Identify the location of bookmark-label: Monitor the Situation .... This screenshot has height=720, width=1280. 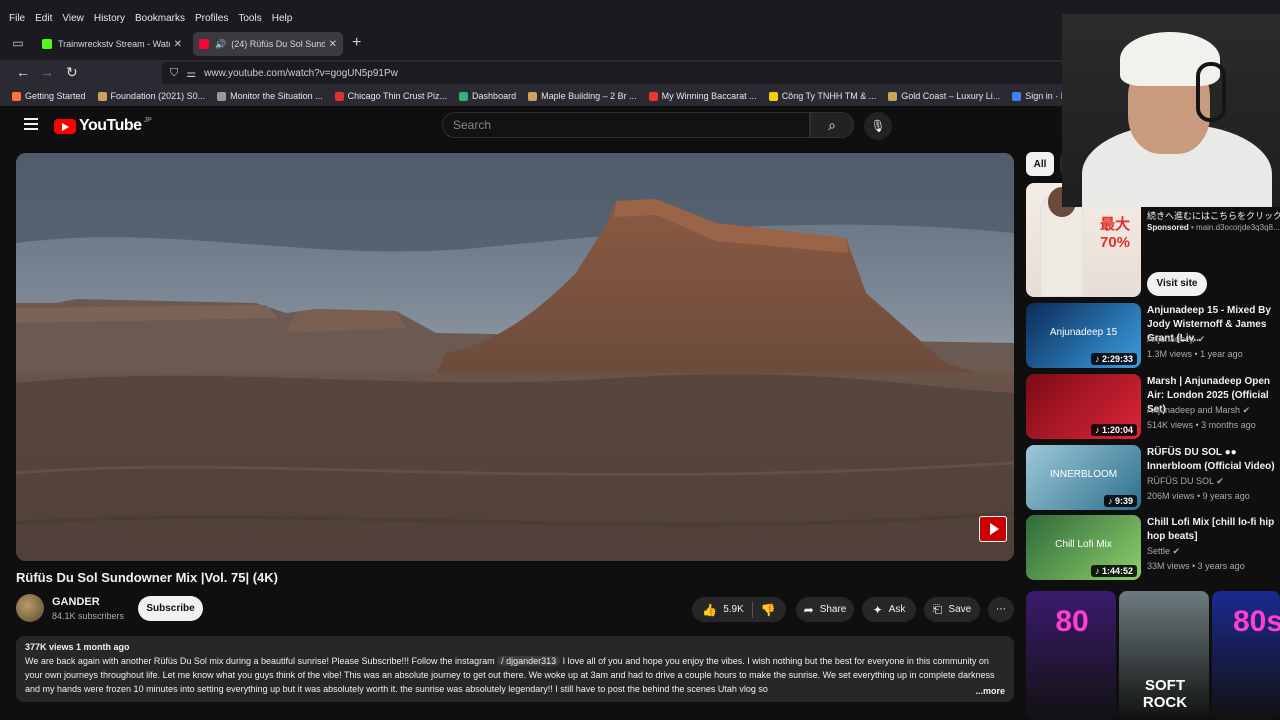
(276, 96).